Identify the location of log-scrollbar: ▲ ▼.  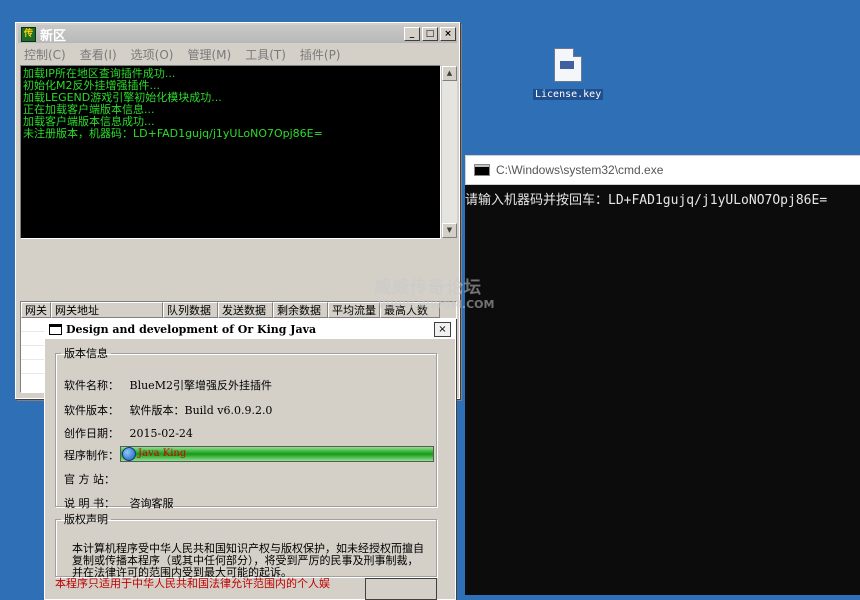
(449, 152).